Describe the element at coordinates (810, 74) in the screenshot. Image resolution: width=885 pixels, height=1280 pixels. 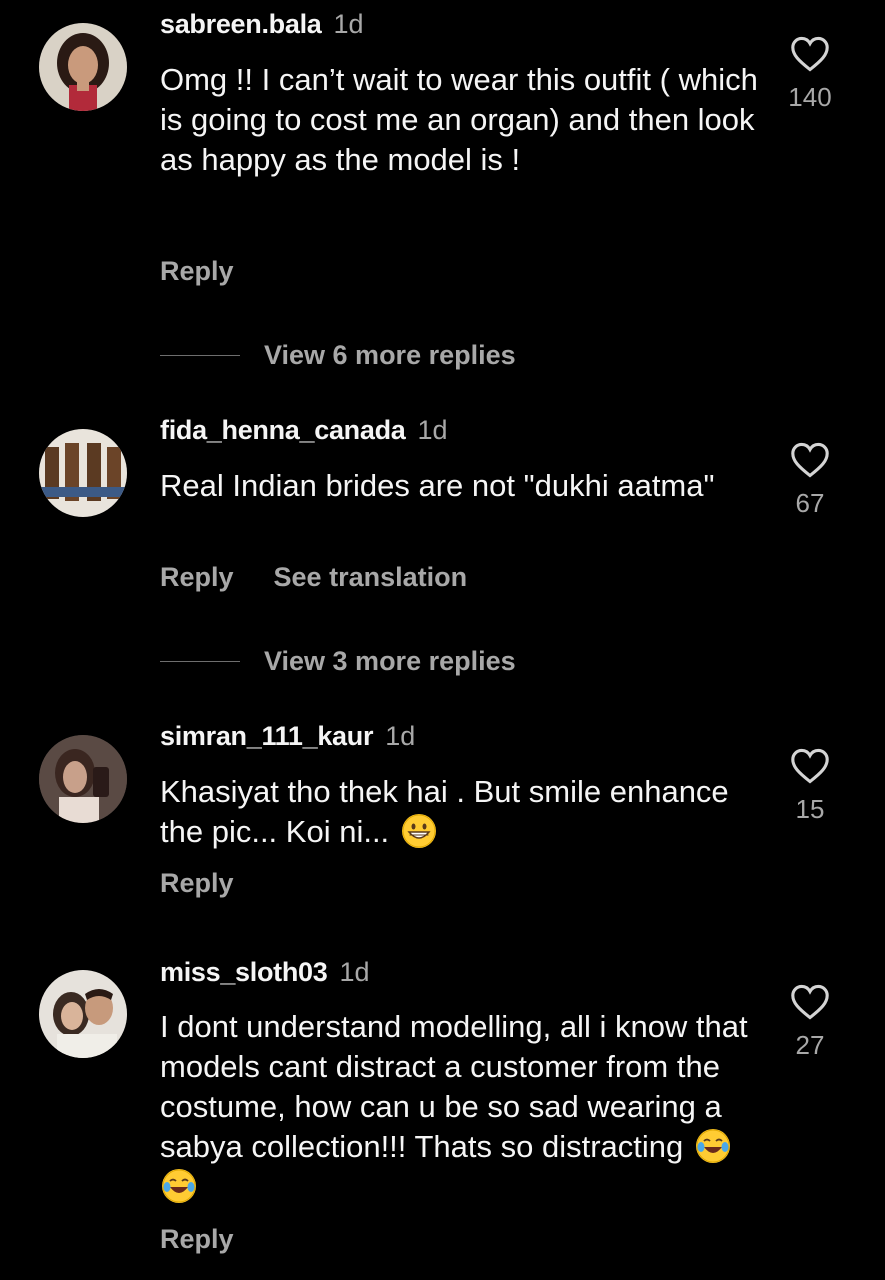
I see `like-button: 140` at that location.